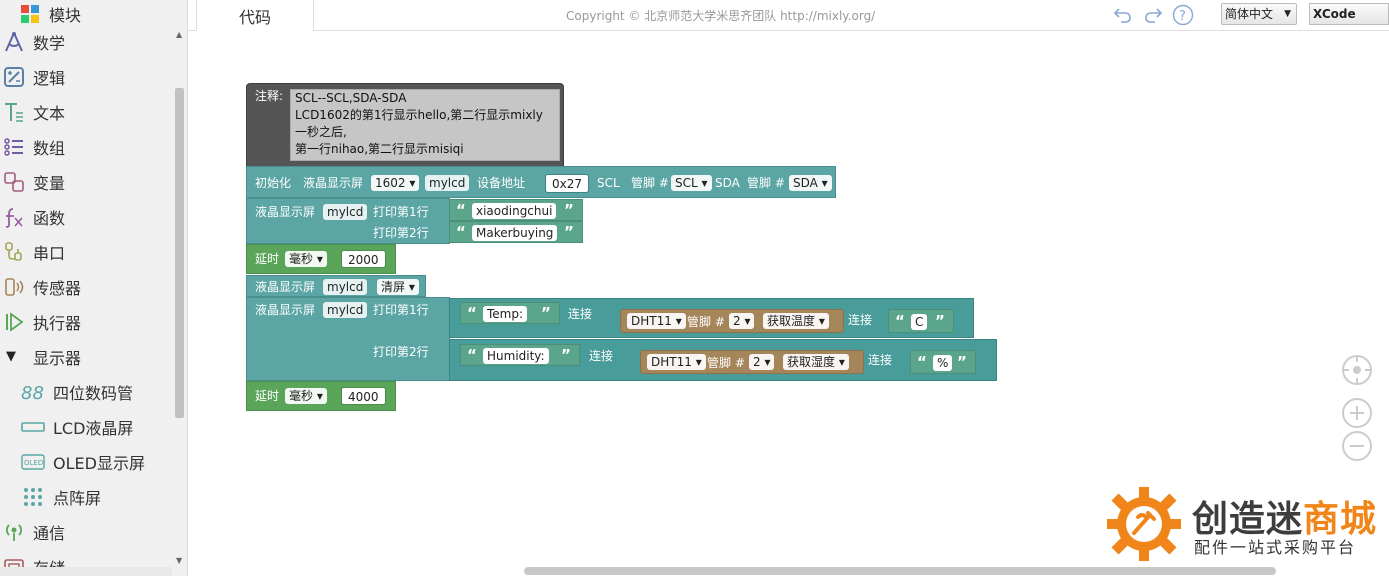 Image resolution: width=1389 pixels, height=576 pixels. I want to click on sidebar-item-label: 传感器, so click(57, 288).